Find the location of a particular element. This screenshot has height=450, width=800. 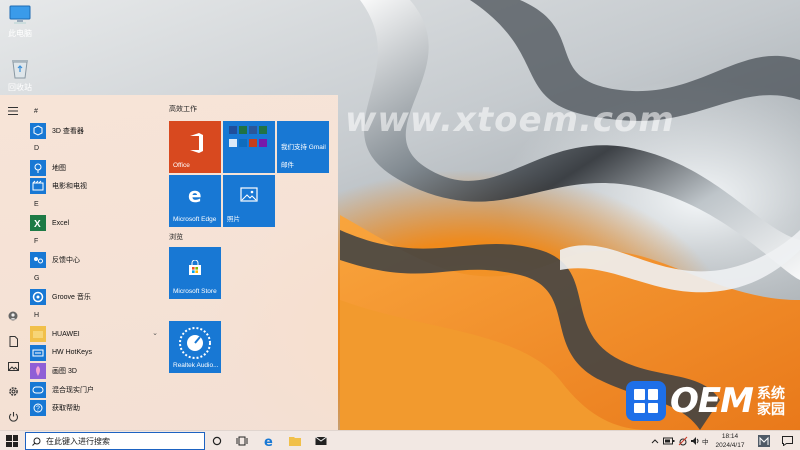

document-icon is located at coordinates (13, 341).